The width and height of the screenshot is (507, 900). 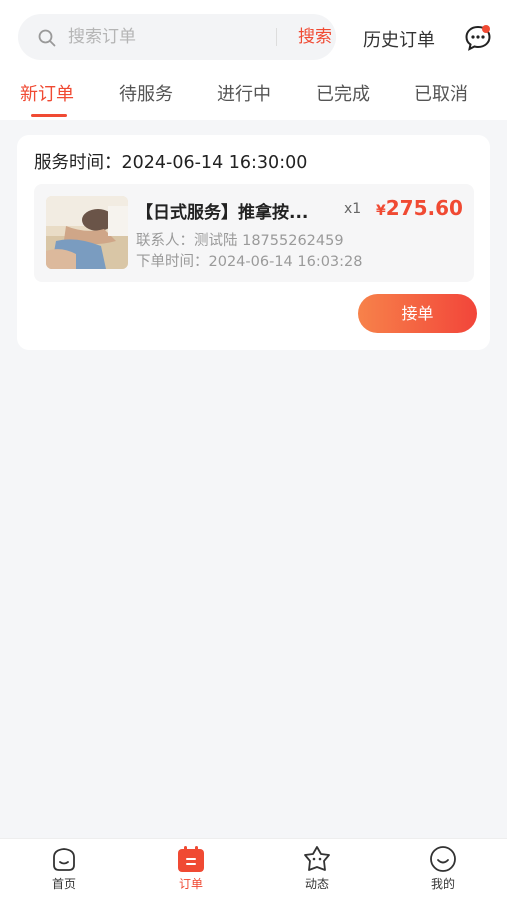 I want to click on history-orders-link: 历史订单, so click(x=399, y=39).